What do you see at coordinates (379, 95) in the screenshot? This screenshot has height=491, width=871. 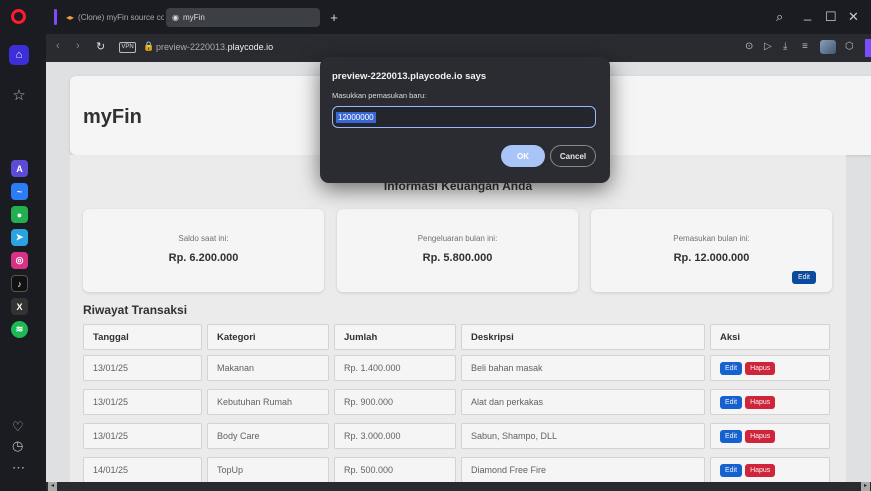 I see `dialog-message: Masukkan pemasukan baru:` at bounding box center [379, 95].